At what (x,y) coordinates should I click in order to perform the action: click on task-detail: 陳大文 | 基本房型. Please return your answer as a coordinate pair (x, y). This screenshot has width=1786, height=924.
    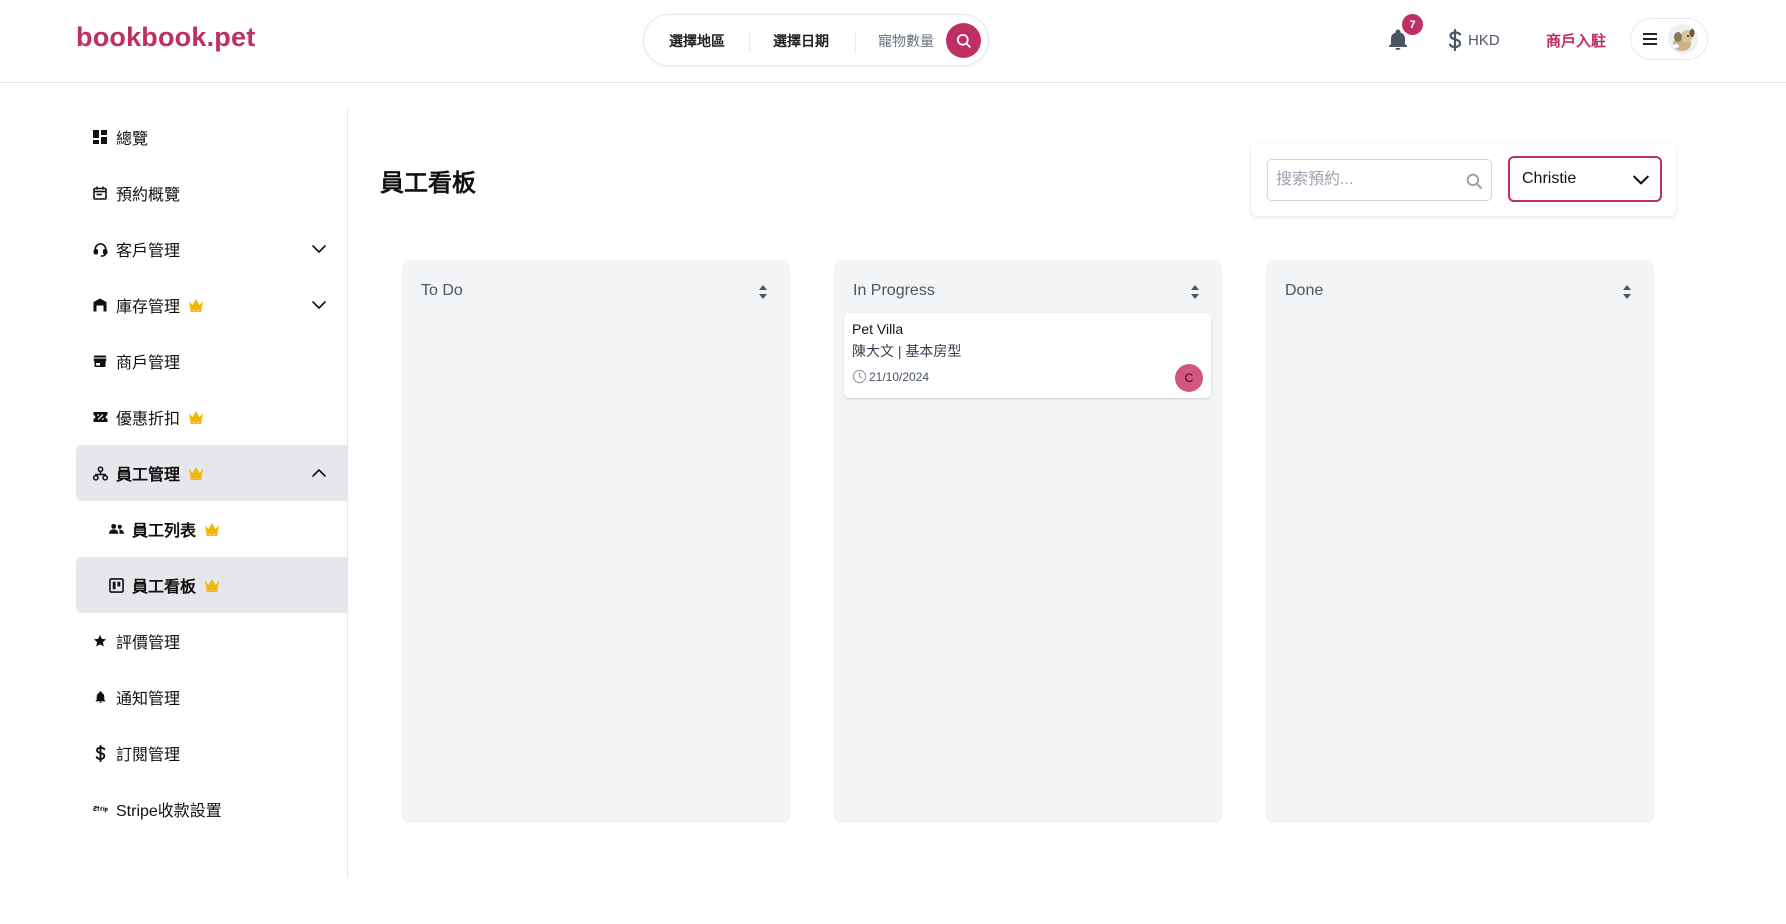
    Looking at the image, I should click on (907, 351).